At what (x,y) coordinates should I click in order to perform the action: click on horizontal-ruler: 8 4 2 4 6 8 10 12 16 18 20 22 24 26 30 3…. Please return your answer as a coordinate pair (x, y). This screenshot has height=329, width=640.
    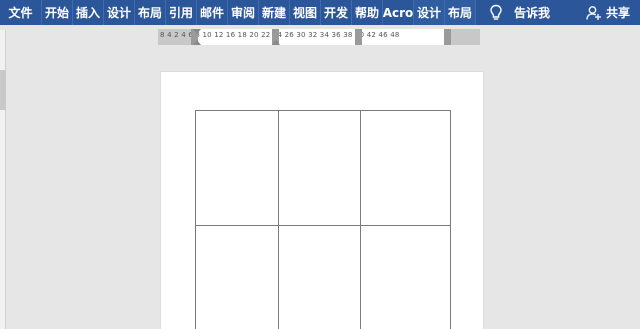
    Looking at the image, I should click on (319, 37).